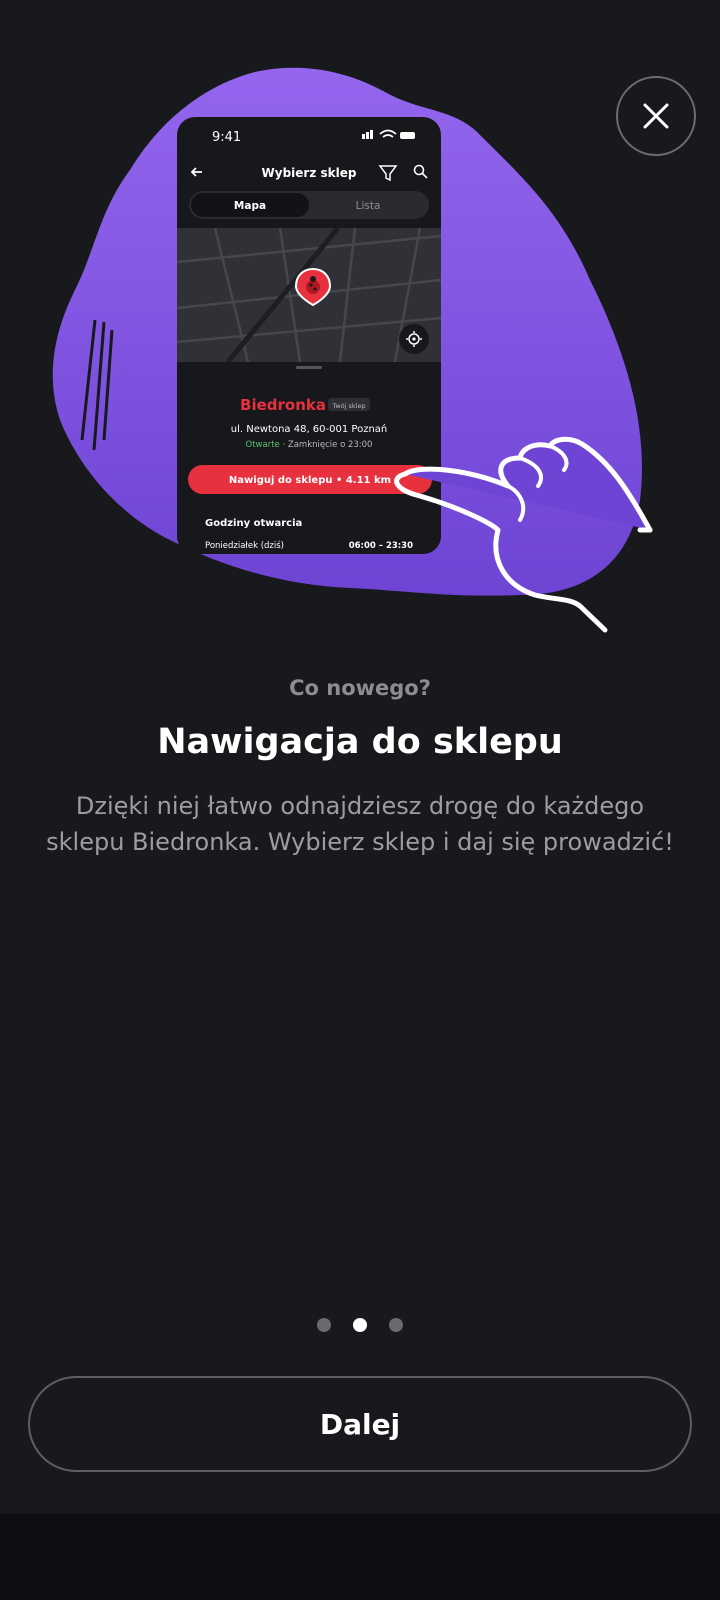  I want to click on phone-navigate-label: Nawiguj do sklepu • 4.11 km, so click(310, 480).